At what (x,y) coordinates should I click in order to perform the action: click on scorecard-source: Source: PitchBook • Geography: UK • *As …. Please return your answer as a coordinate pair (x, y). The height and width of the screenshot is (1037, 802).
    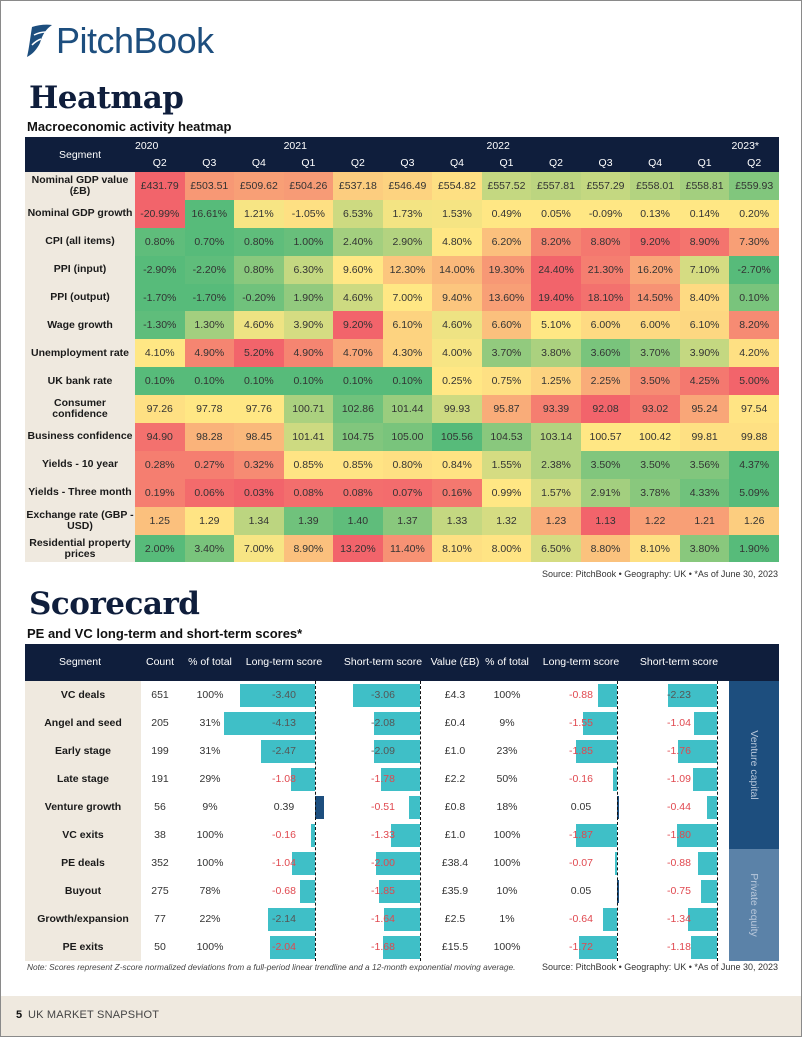
    Looking at the image, I should click on (660, 967).